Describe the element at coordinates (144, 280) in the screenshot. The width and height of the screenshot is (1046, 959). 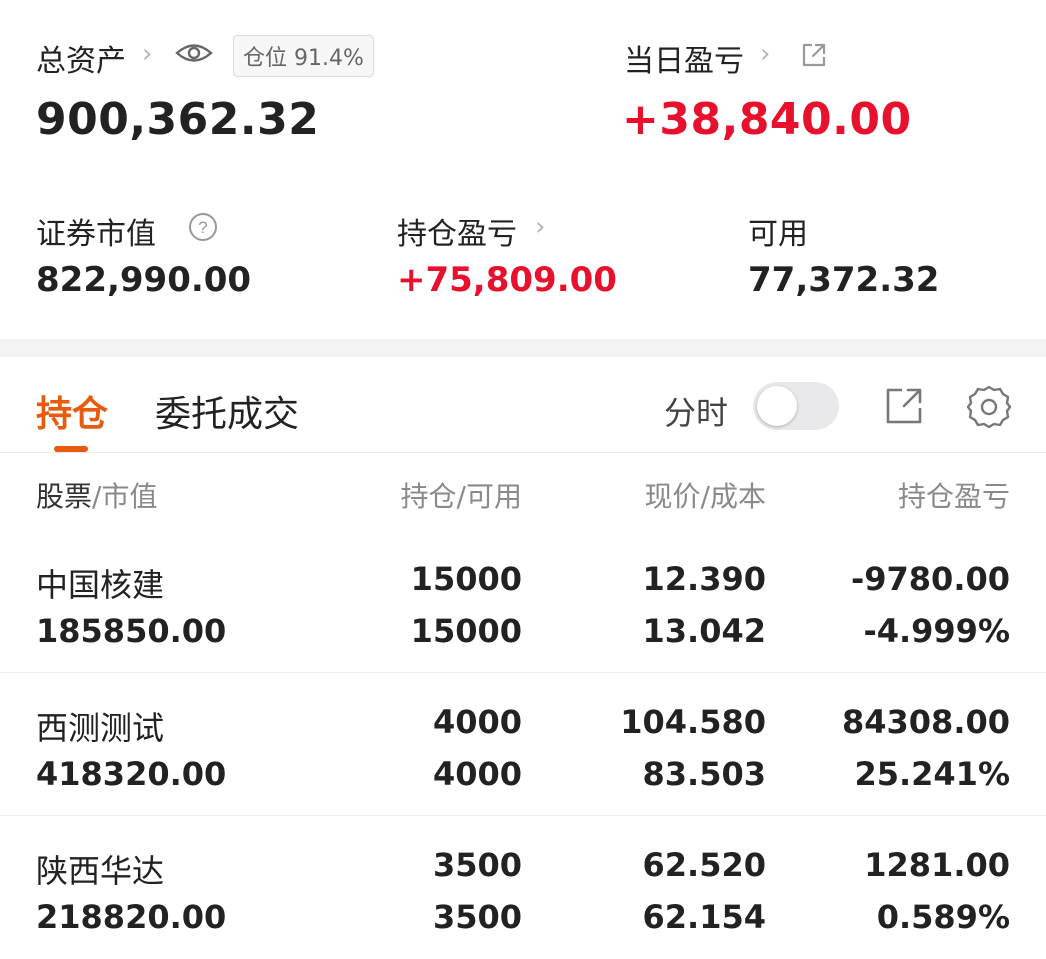
I see `market-value: 822,990.00` at that location.